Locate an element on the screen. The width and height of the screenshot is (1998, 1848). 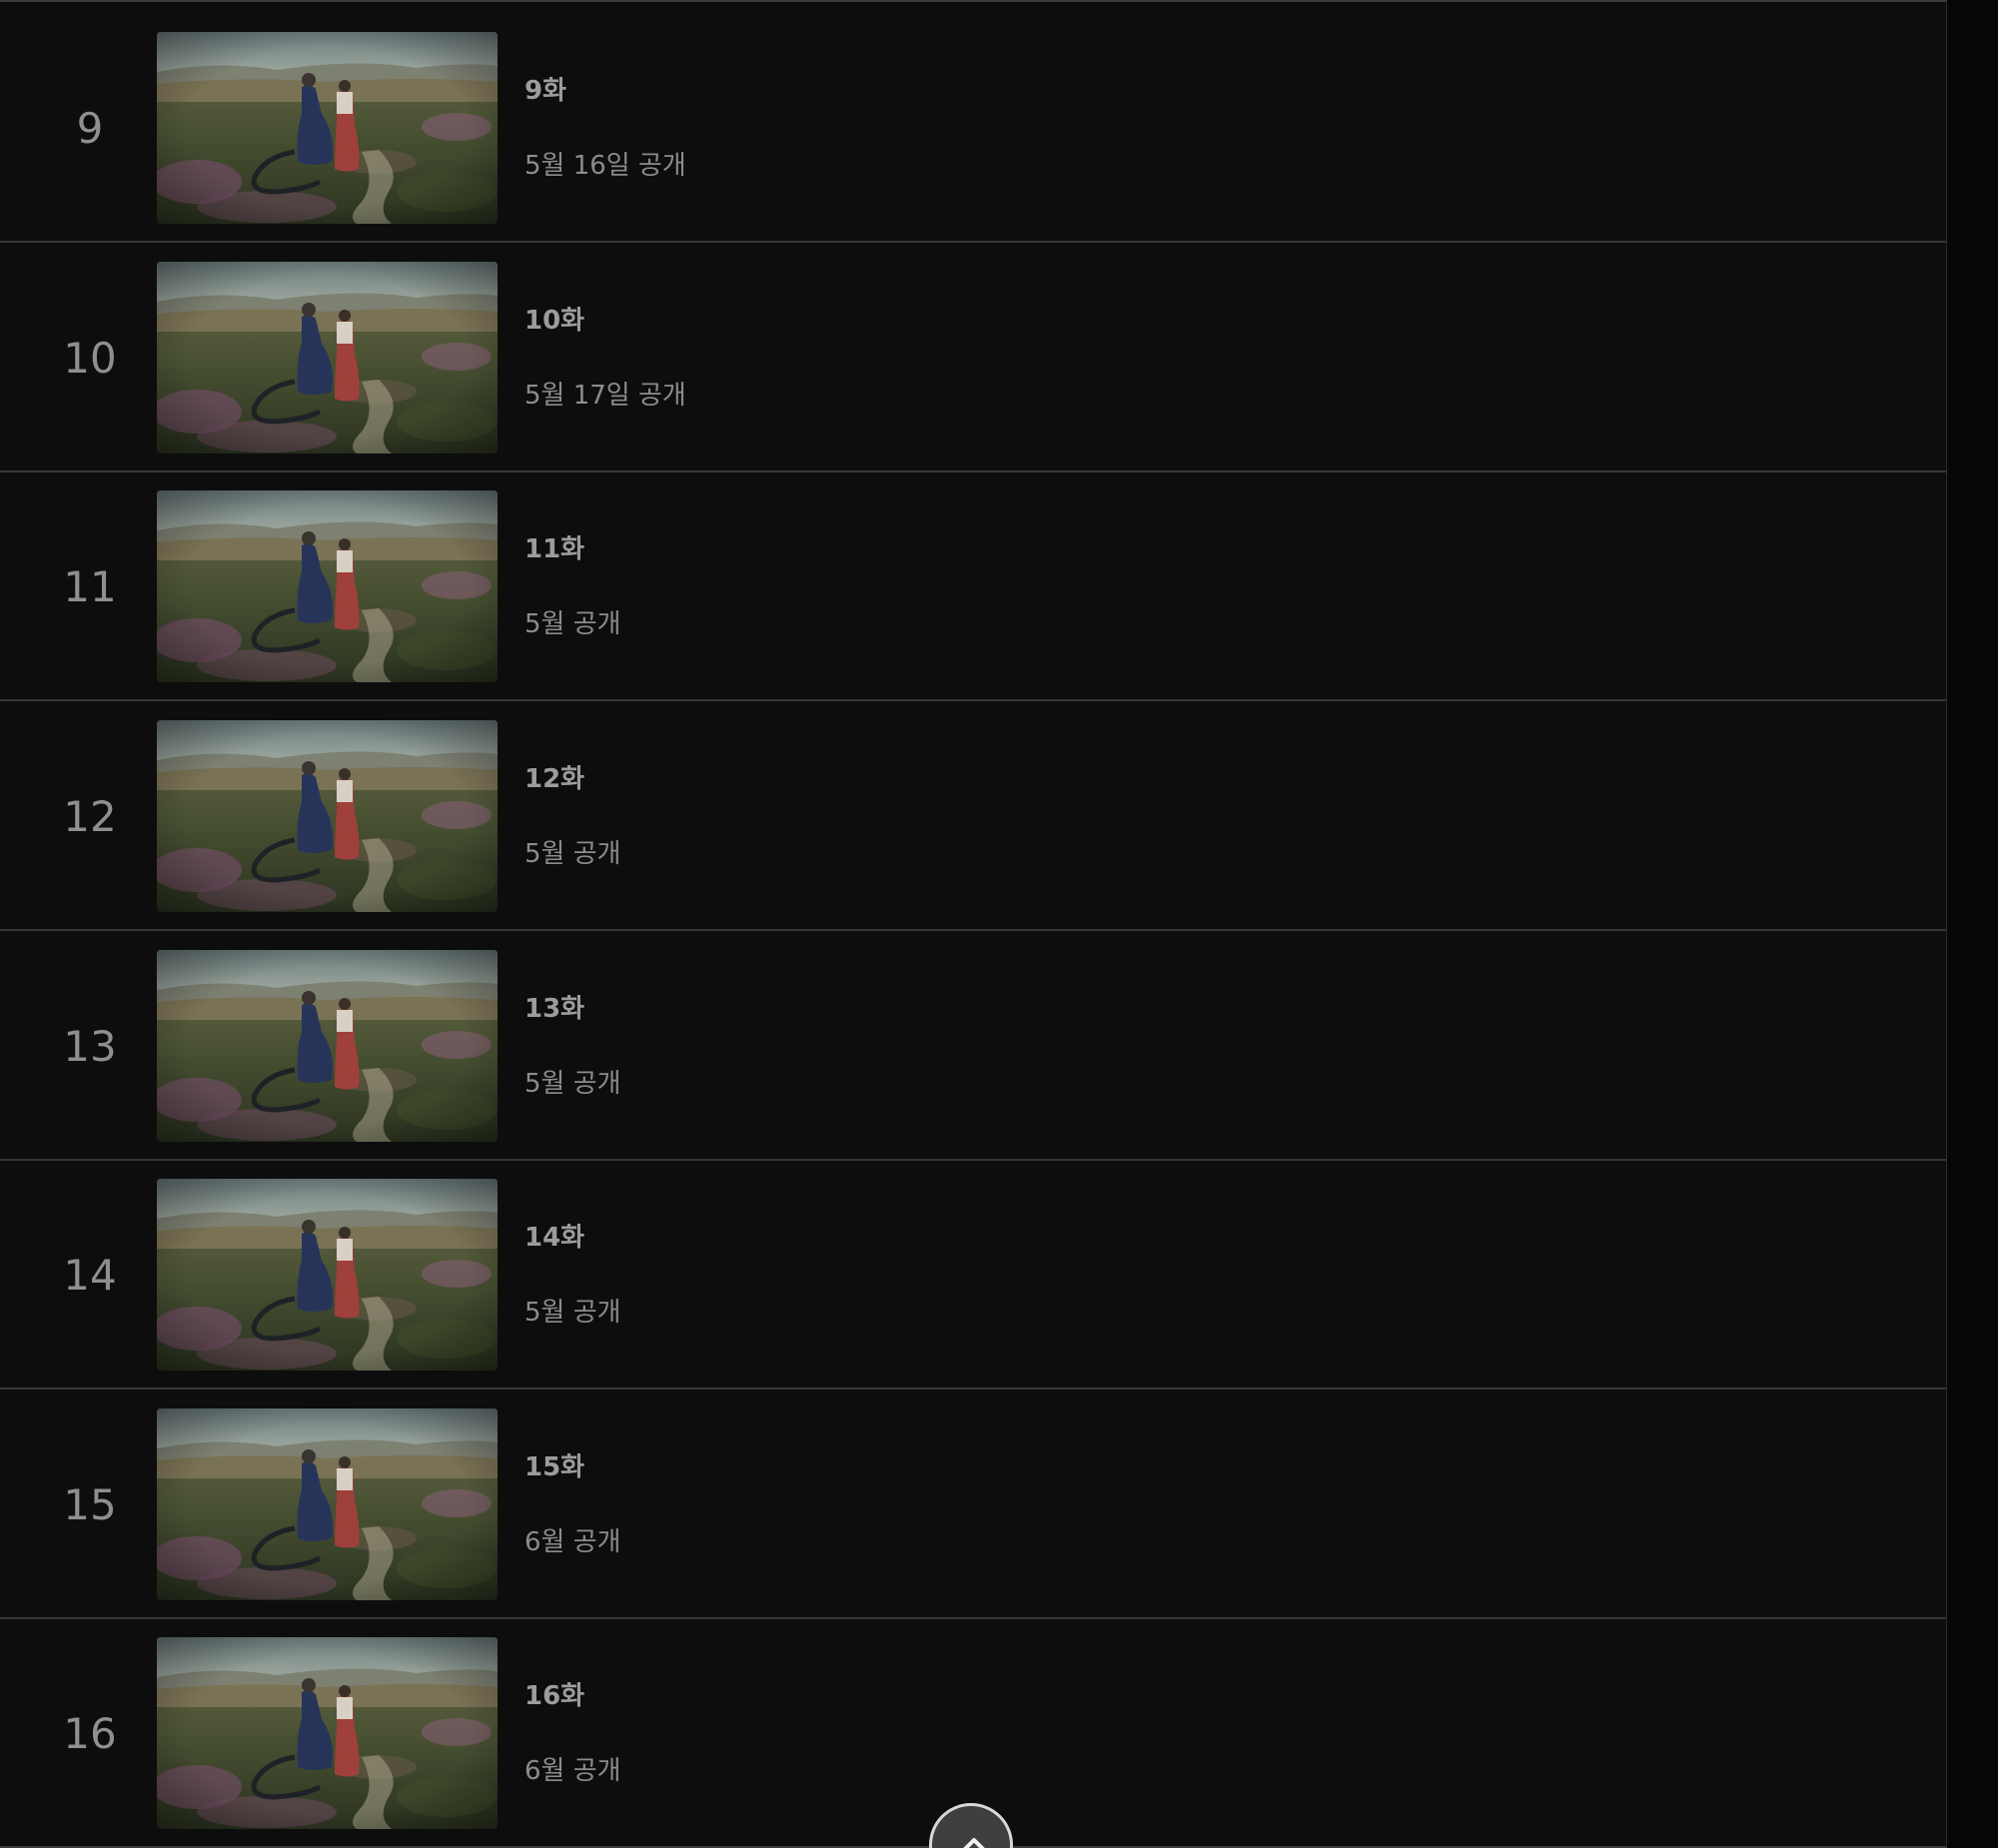
episode-number: 12 is located at coordinates (90, 816).